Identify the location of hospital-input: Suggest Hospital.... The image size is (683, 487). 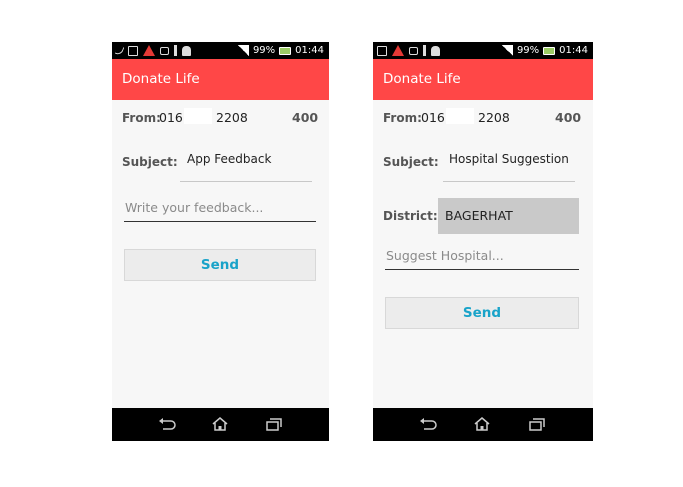
(482, 259).